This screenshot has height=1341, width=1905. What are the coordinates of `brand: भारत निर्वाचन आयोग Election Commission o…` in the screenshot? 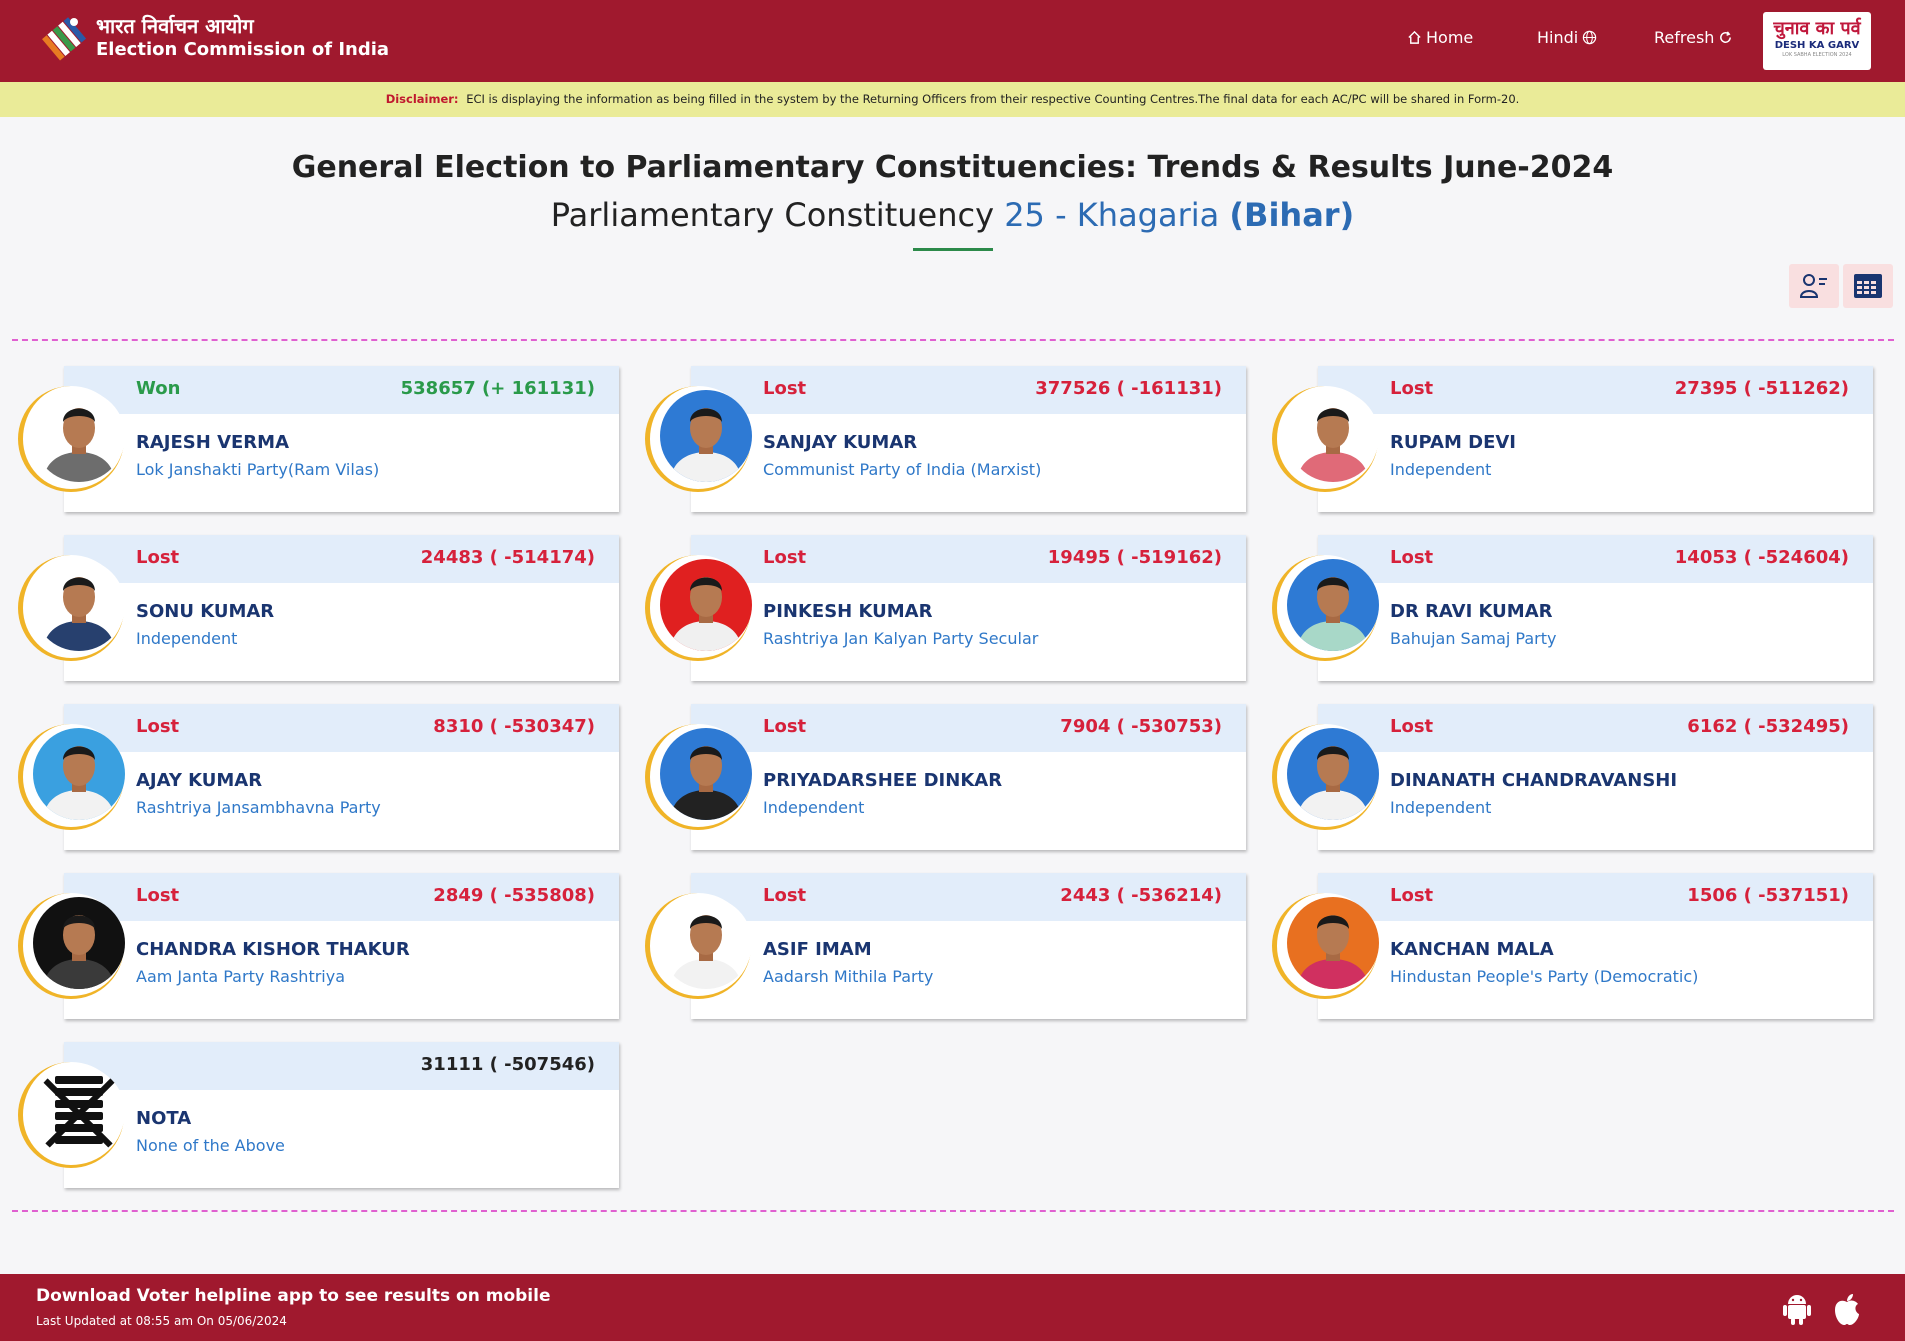 It's located at (212, 38).